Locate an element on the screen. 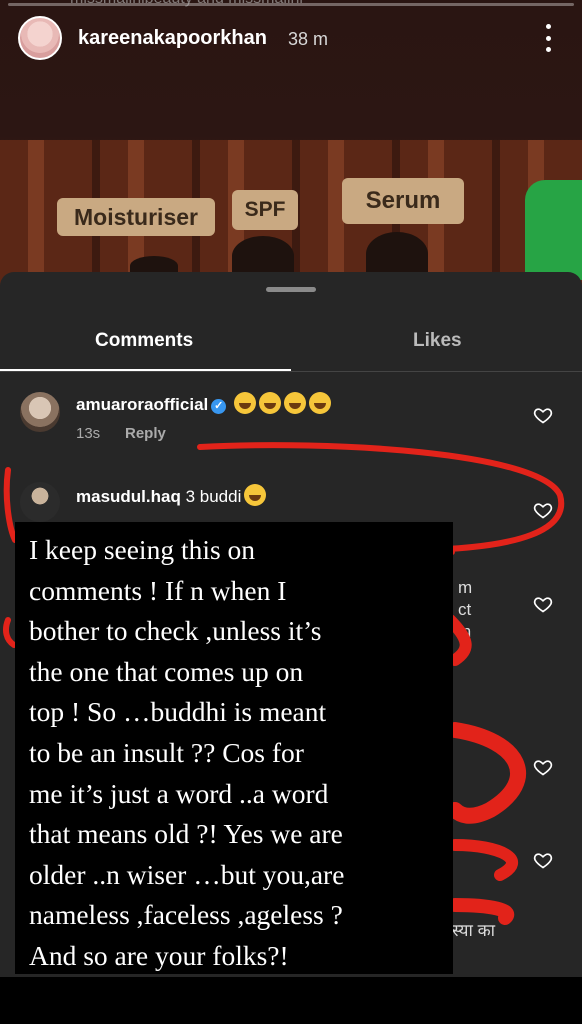 This screenshot has width=582, height=1024. partial-comment-text: ct is located at coordinates (465, 609).